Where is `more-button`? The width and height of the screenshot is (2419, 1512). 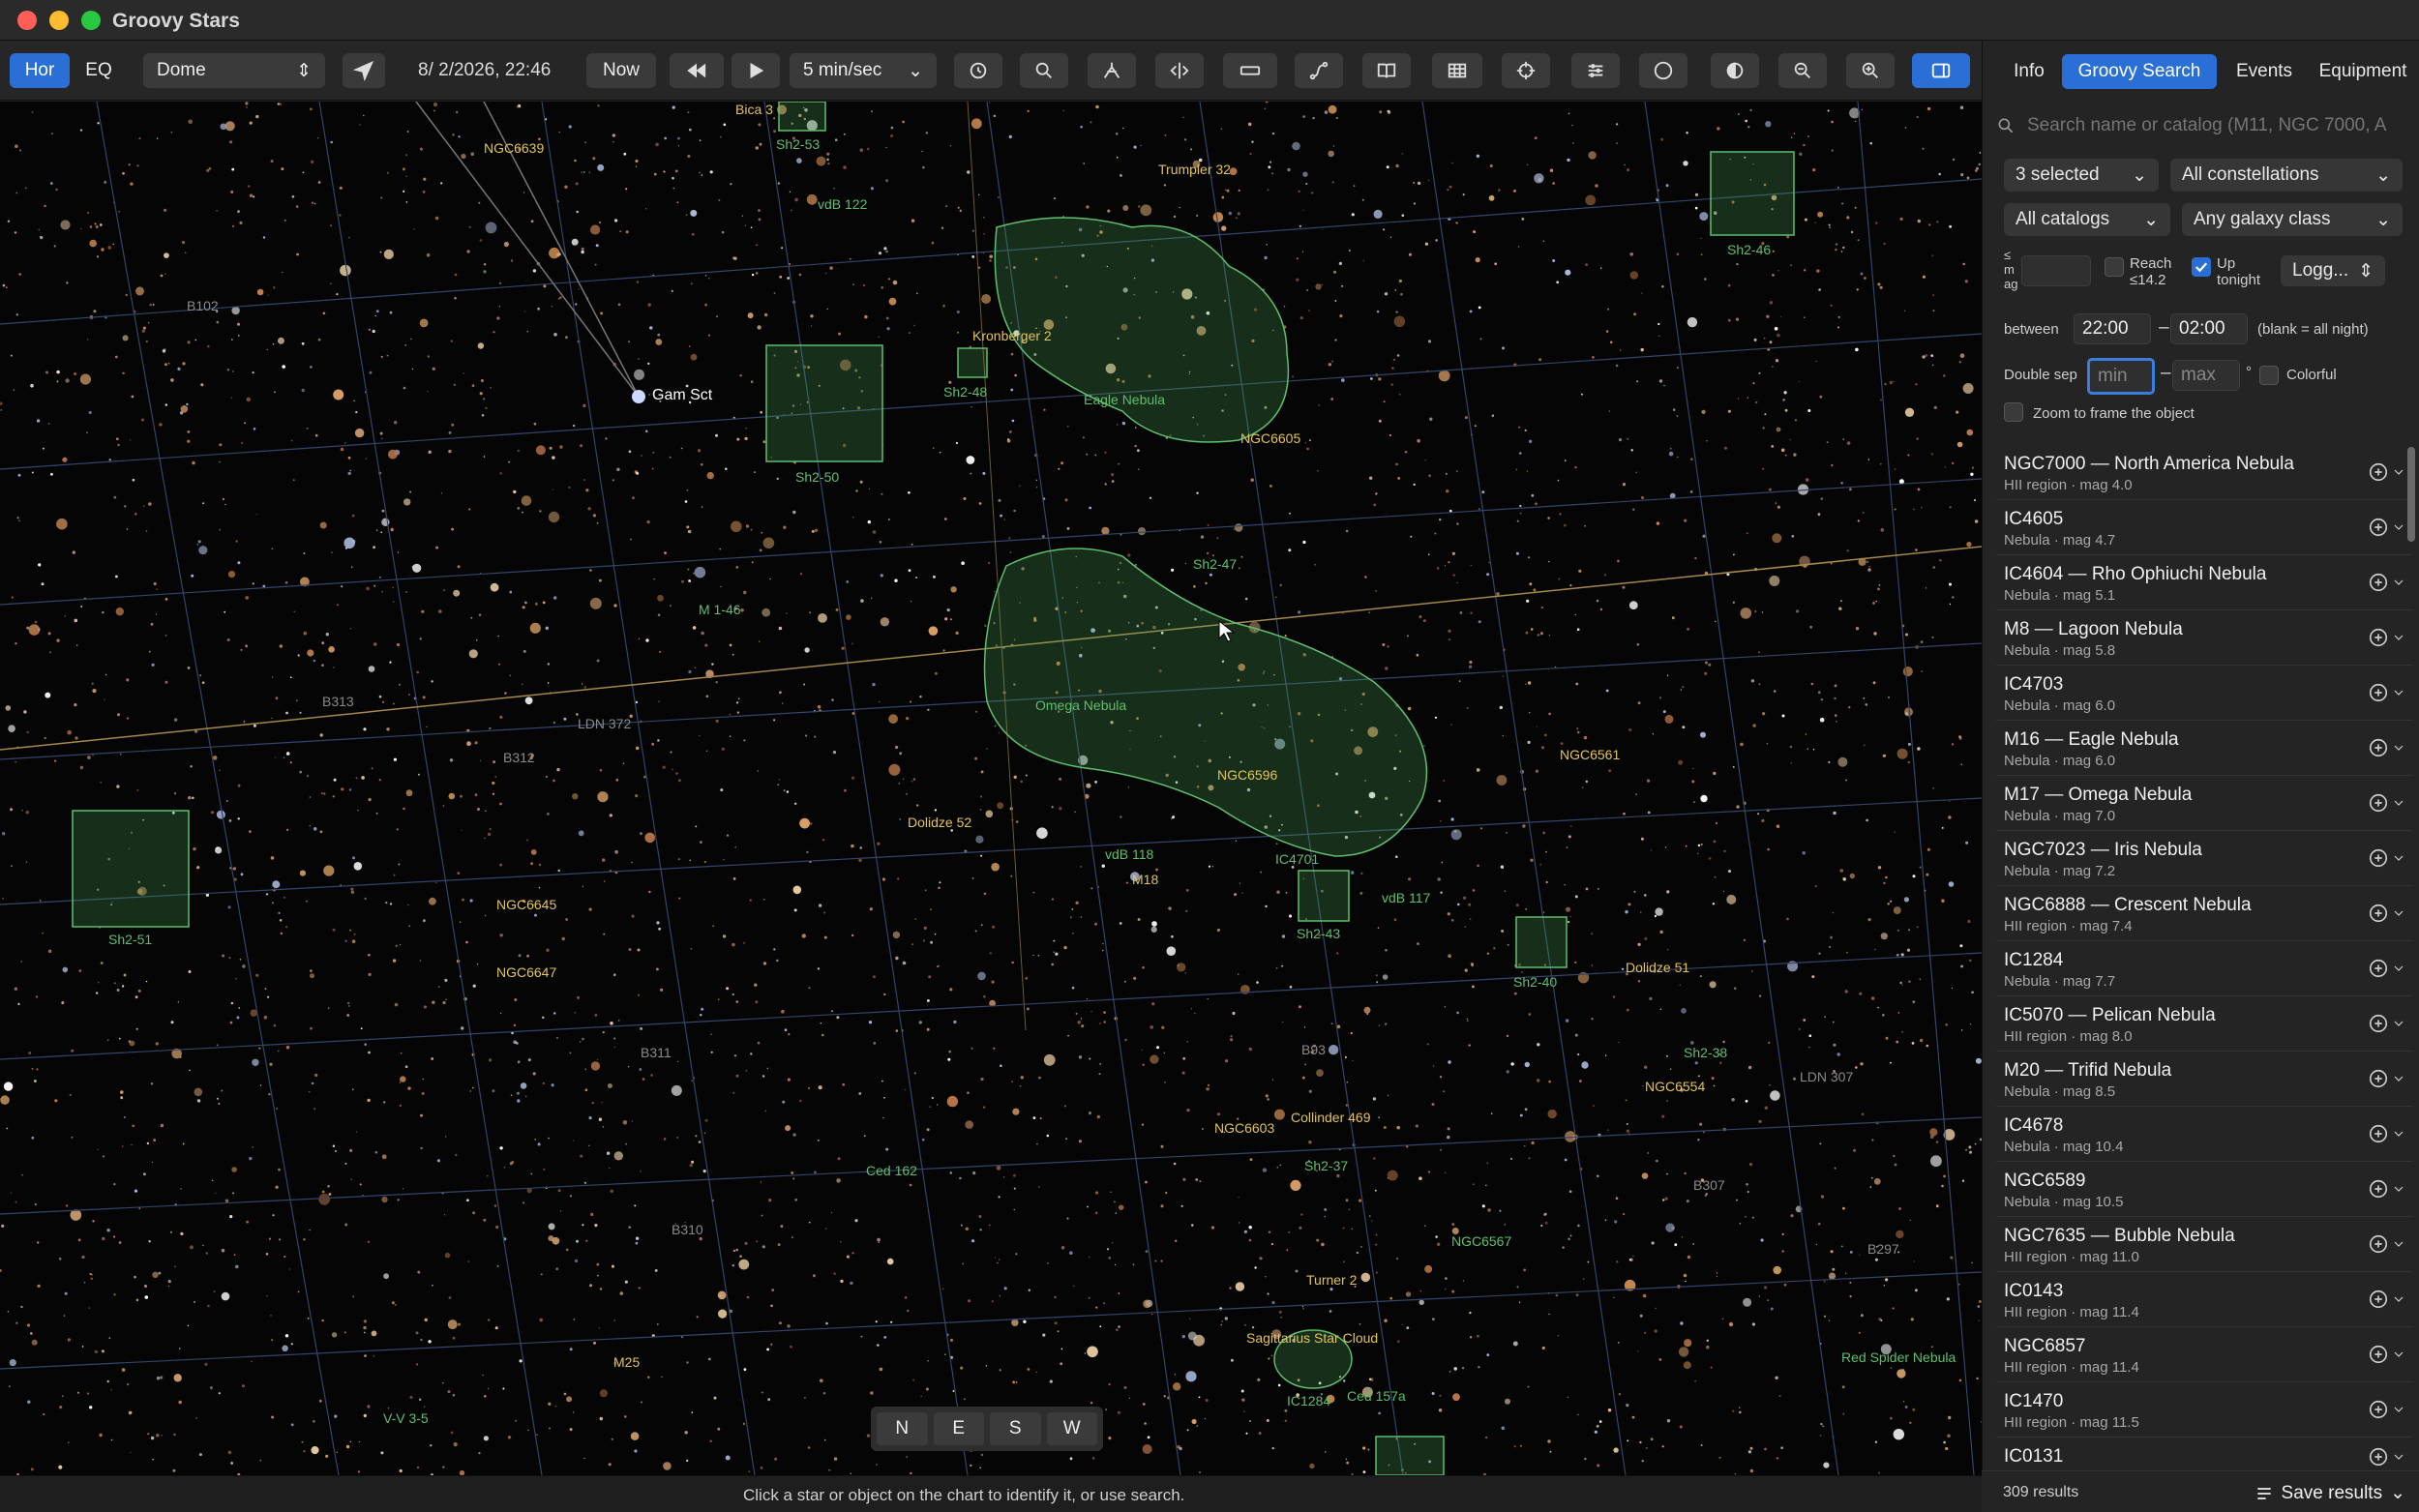
more-button is located at coordinates (1663, 71).